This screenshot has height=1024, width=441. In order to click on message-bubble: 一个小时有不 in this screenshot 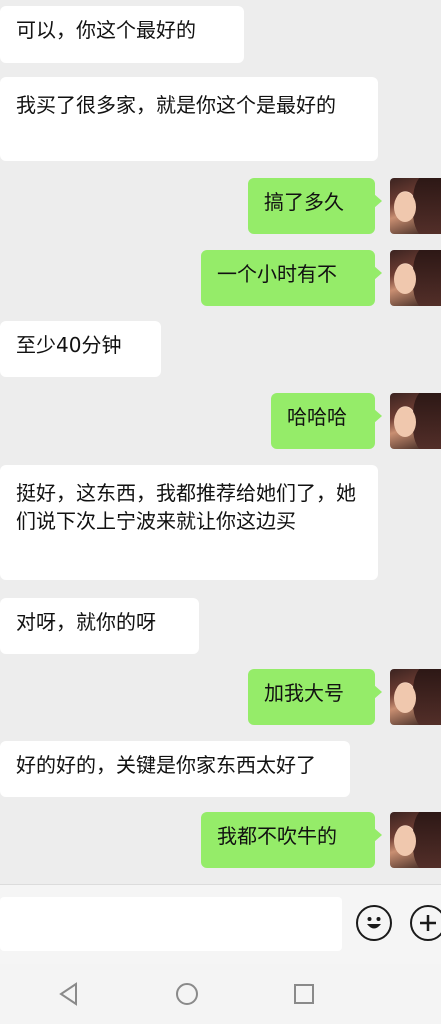, I will do `click(291, 278)`.